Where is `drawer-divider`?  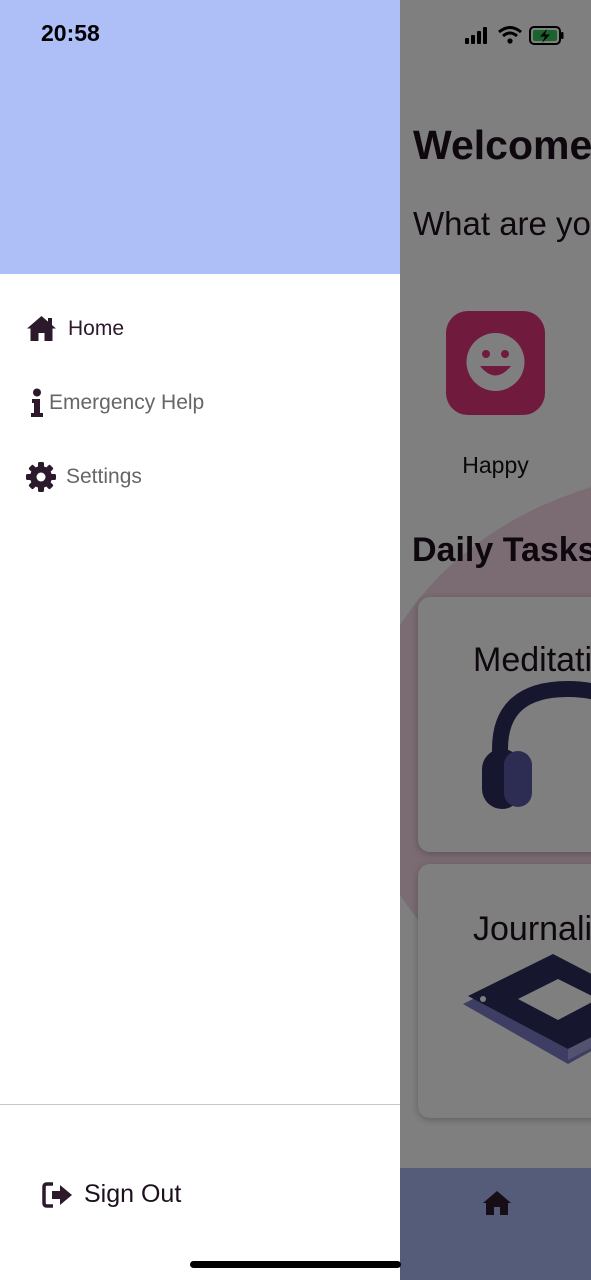 drawer-divider is located at coordinates (200, 1104).